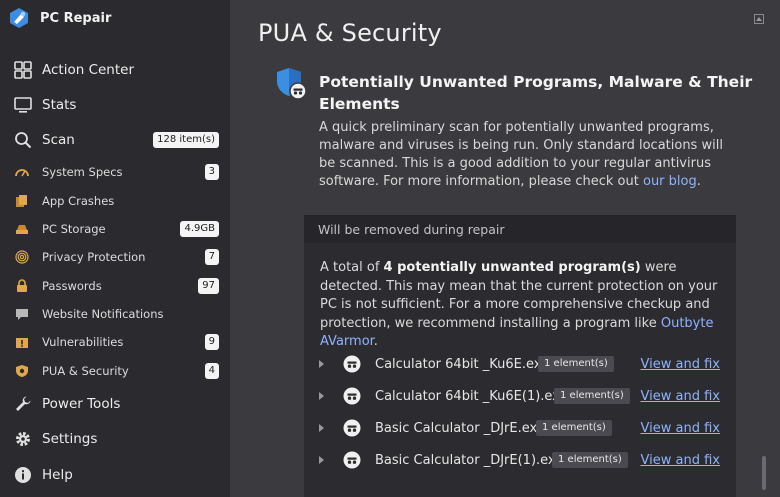 This screenshot has height=497, width=780. I want to click on sidebar-item-passwords: Passwords 97, so click(115, 286).